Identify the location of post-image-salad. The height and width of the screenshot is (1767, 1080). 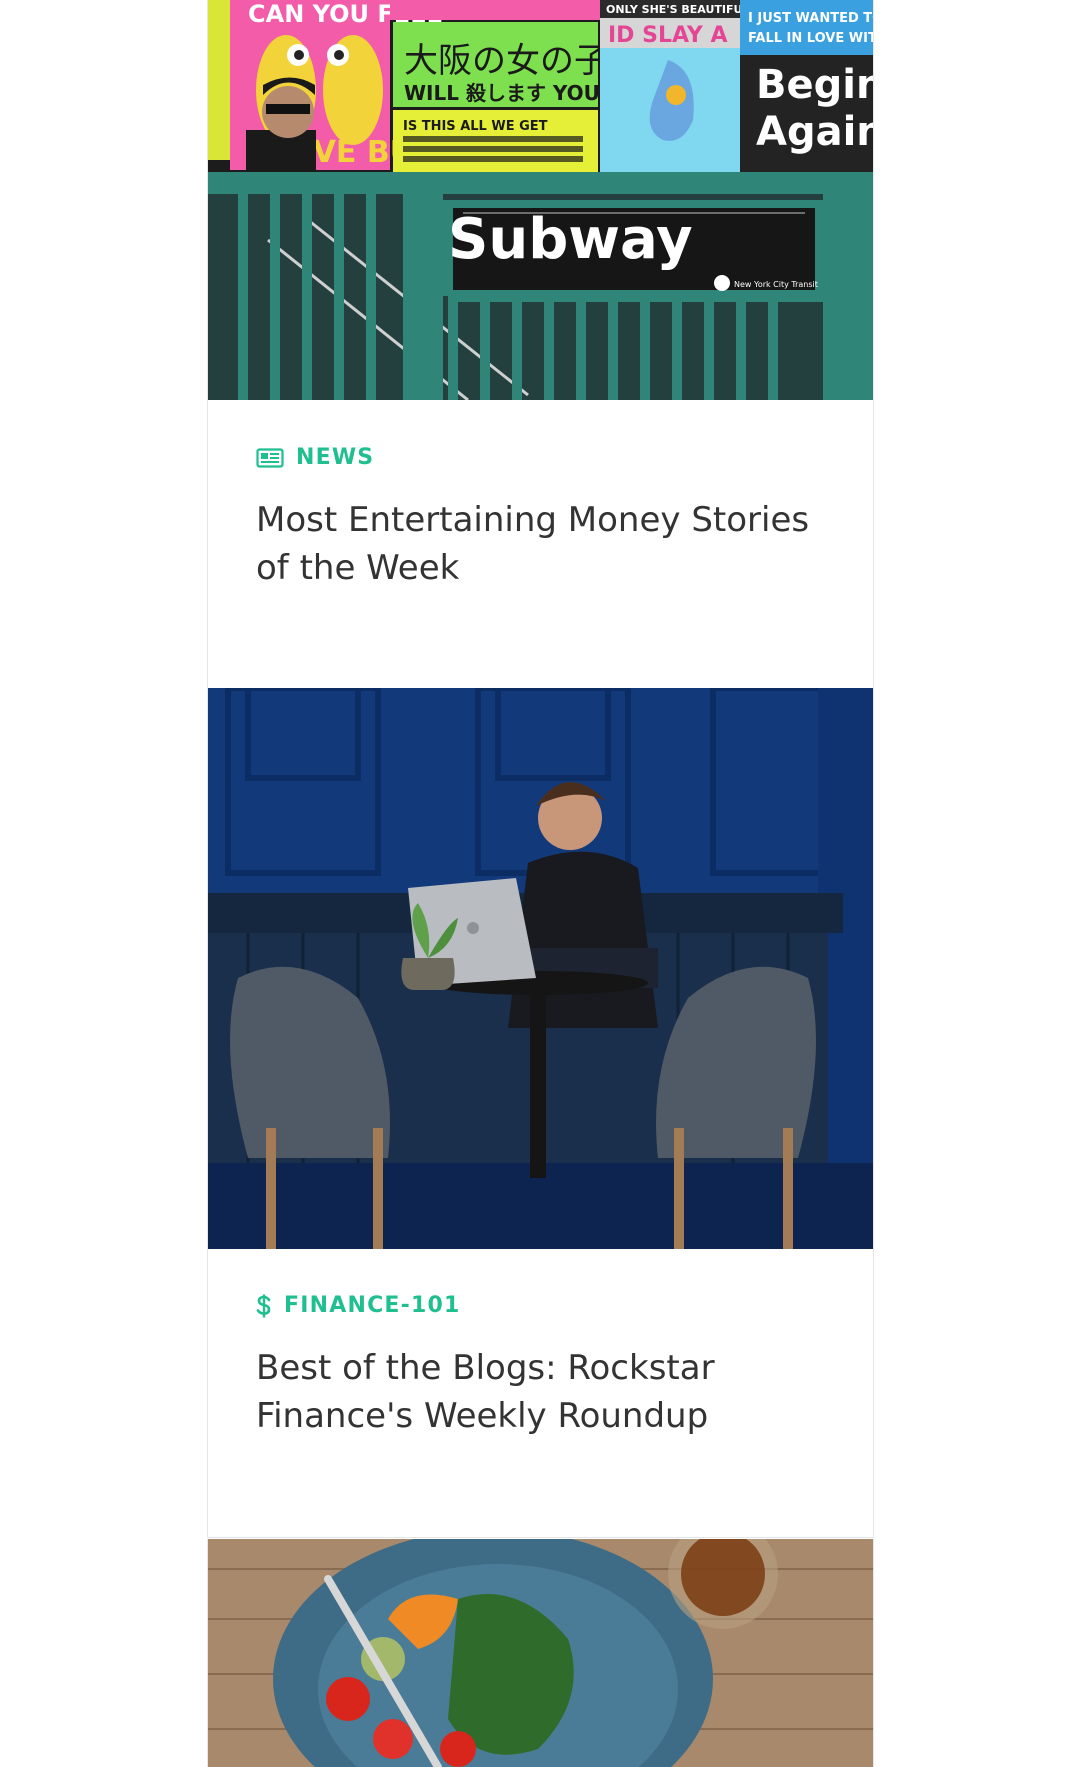
(540, 1653).